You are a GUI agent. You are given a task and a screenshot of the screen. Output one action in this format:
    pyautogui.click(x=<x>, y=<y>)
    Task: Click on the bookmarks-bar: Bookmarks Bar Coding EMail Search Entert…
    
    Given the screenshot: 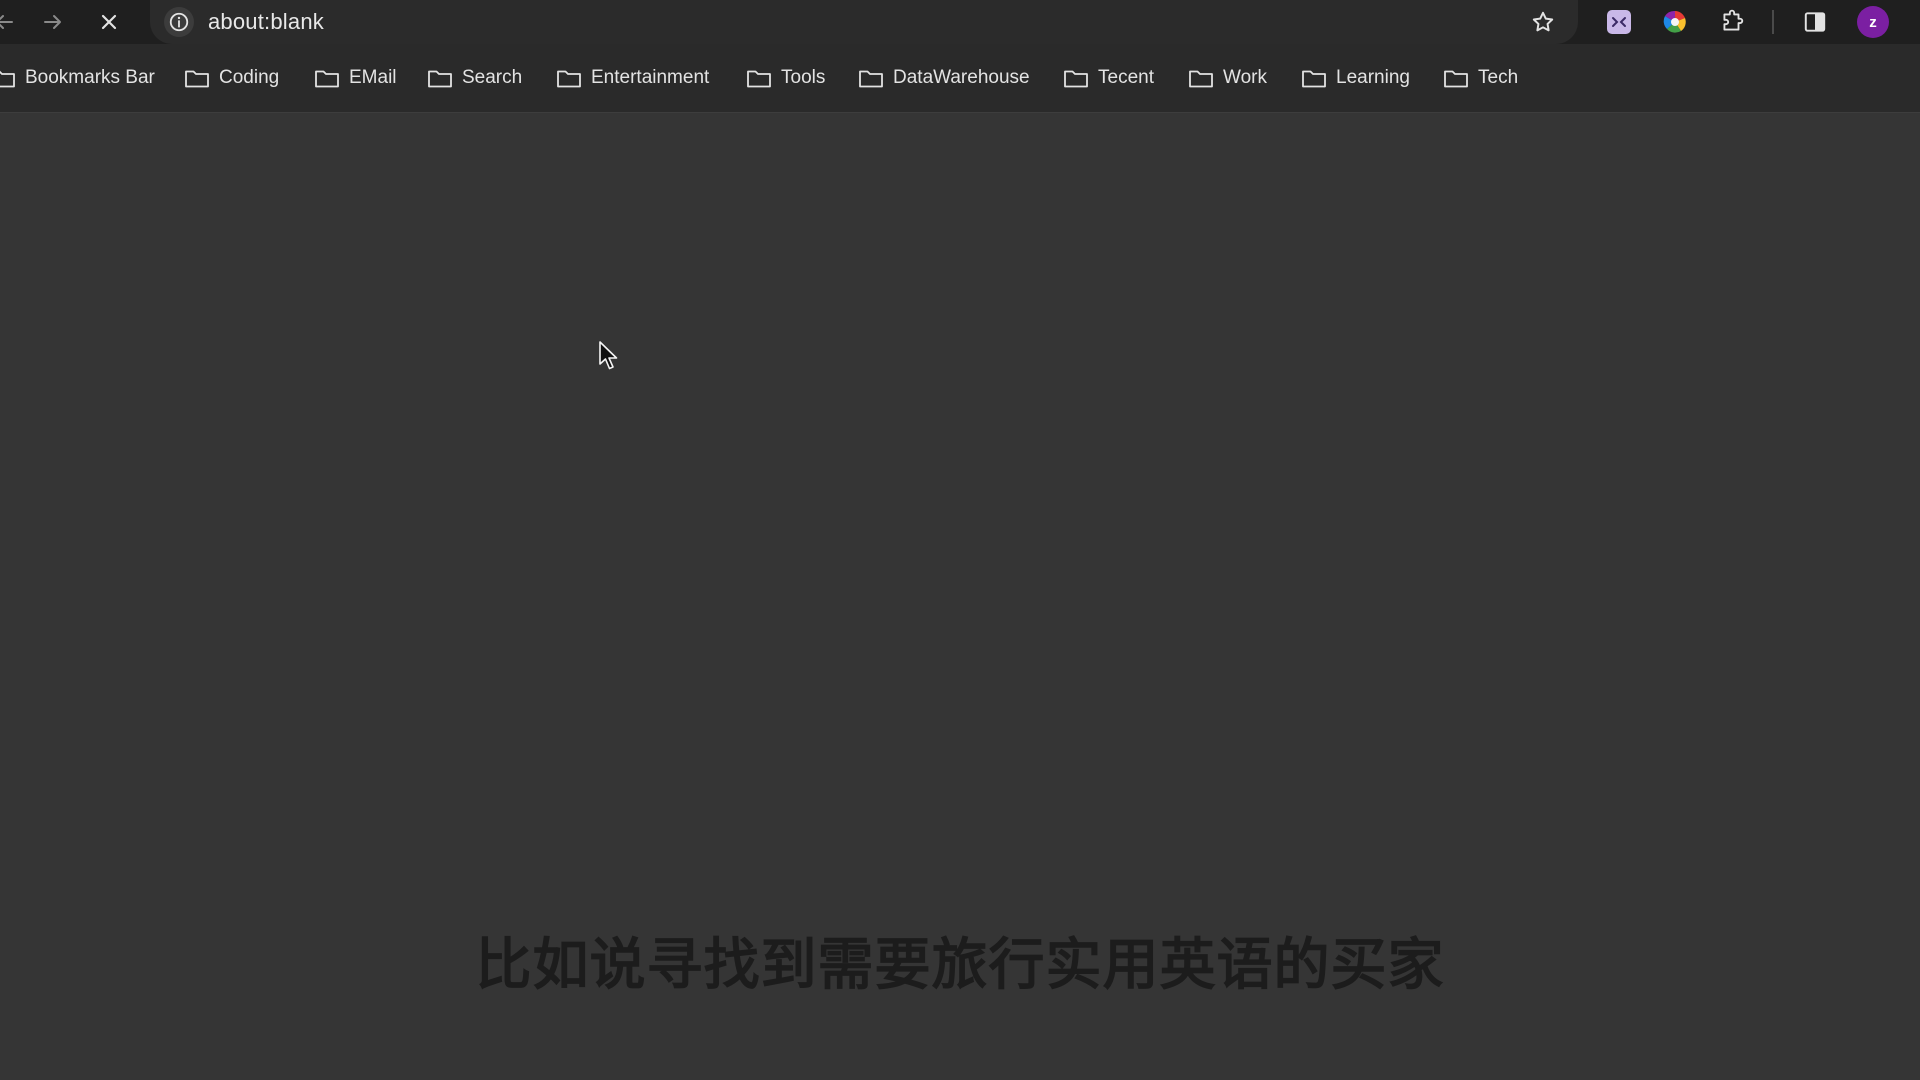 What is the action you would take?
    pyautogui.click(x=960, y=78)
    